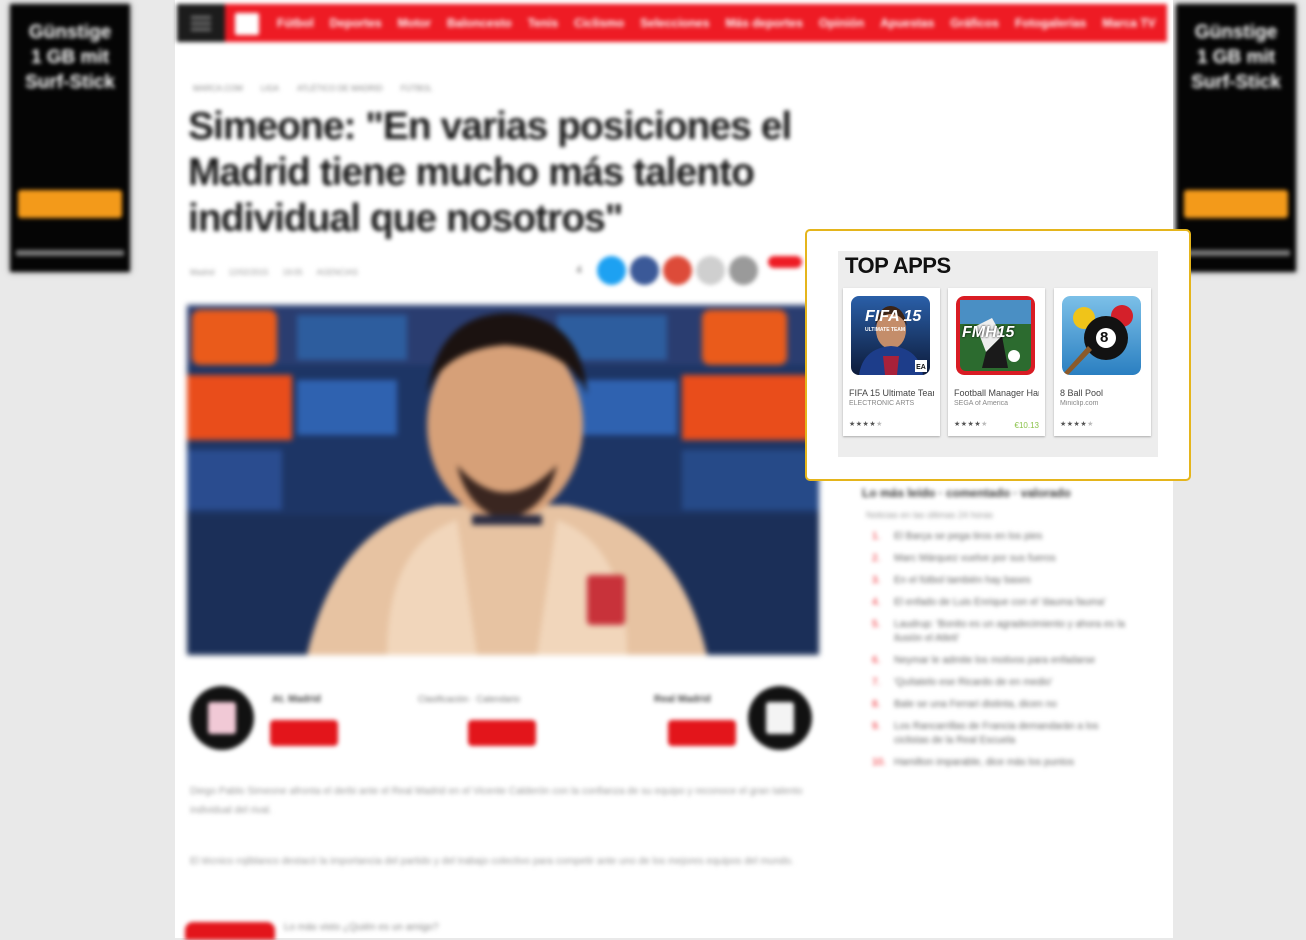 This screenshot has width=1306, height=940. I want to click on list-item-text: El Barça se pega tiros en los pies, so click(968, 536).